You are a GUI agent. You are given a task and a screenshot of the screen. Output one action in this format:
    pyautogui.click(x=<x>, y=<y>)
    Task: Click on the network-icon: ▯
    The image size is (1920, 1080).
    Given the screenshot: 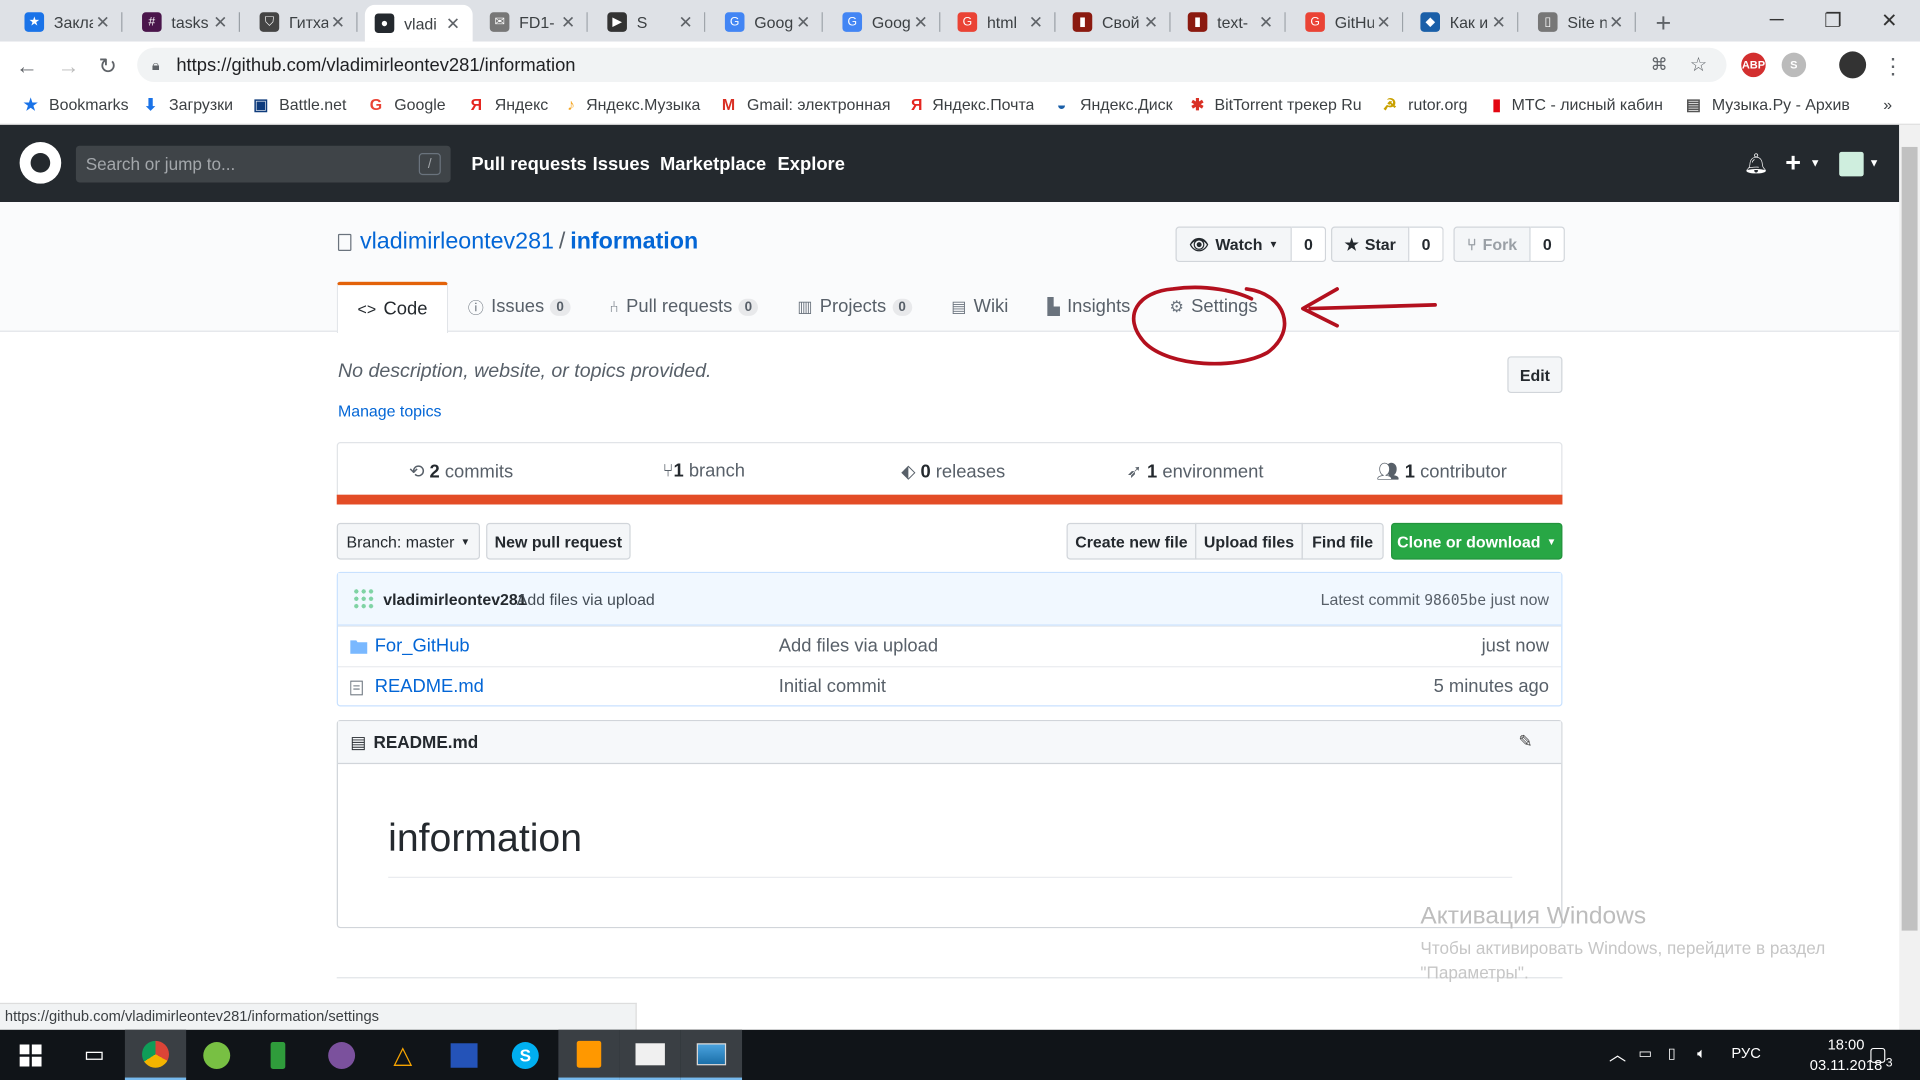 What is the action you would take?
    pyautogui.click(x=1672, y=1052)
    